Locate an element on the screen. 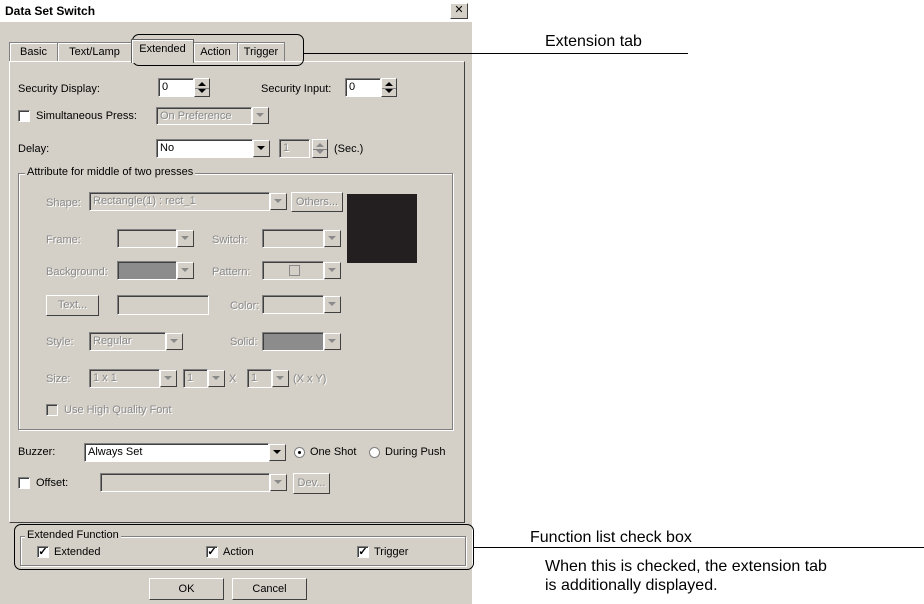 This screenshot has width=924, height=604. delay-seconds-input: 1 is located at coordinates (294, 148).